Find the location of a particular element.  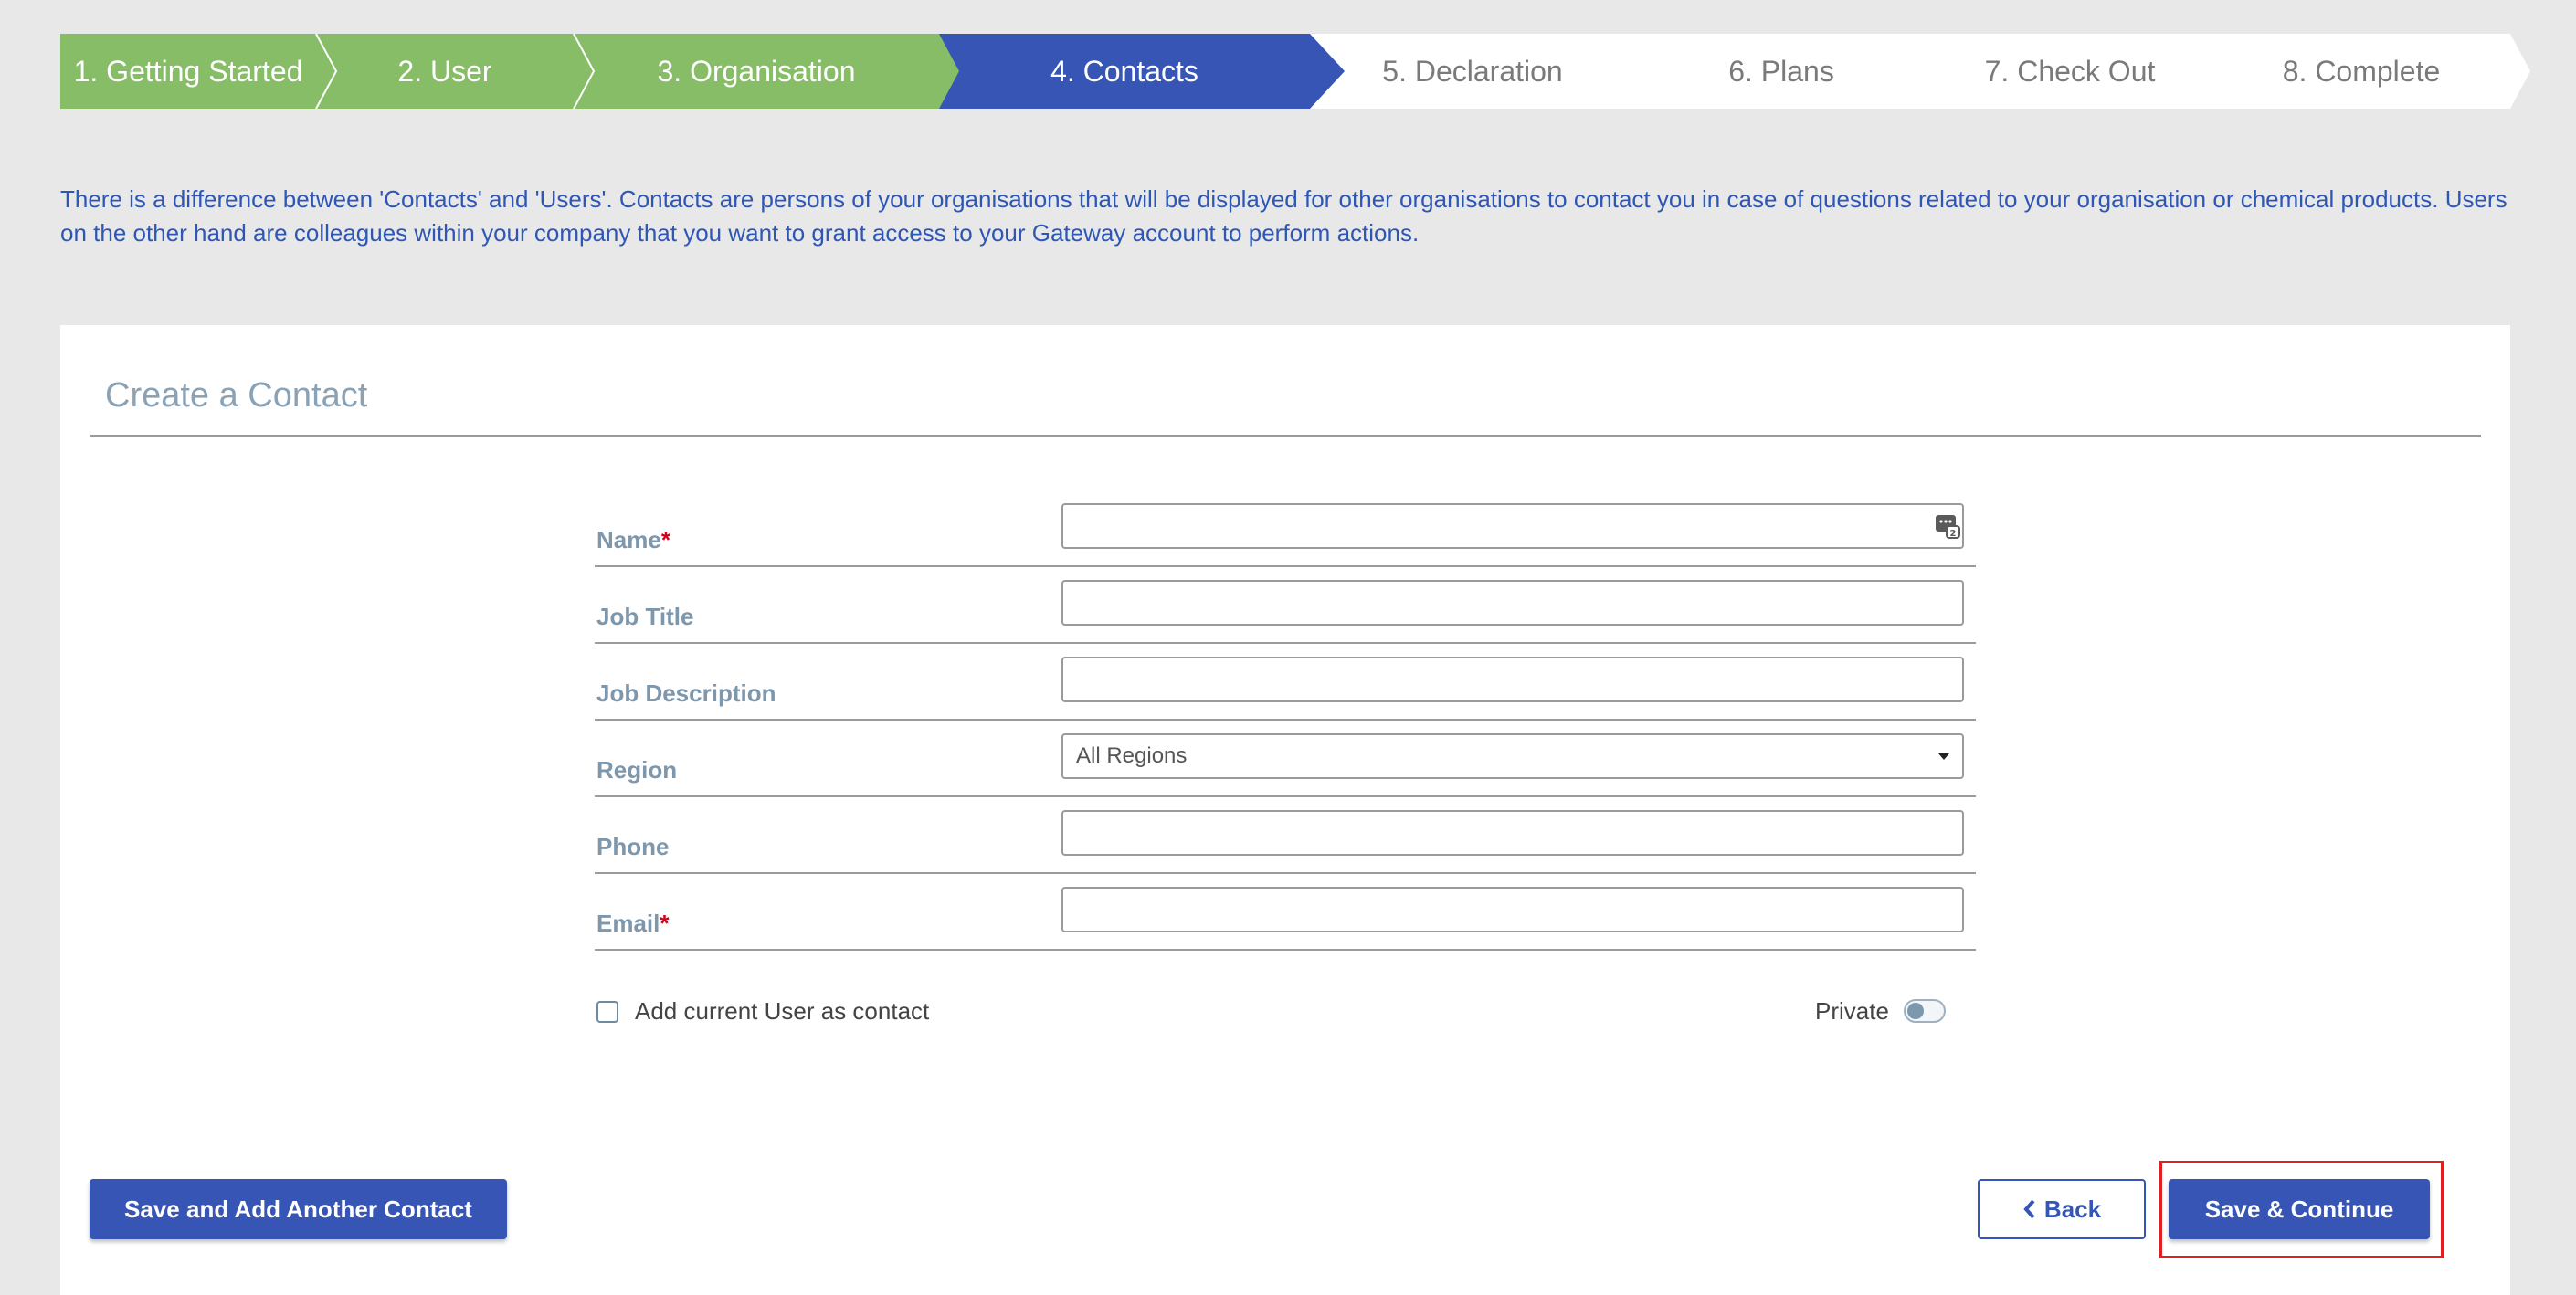

job-description-label: Job Description is located at coordinates (686, 693).